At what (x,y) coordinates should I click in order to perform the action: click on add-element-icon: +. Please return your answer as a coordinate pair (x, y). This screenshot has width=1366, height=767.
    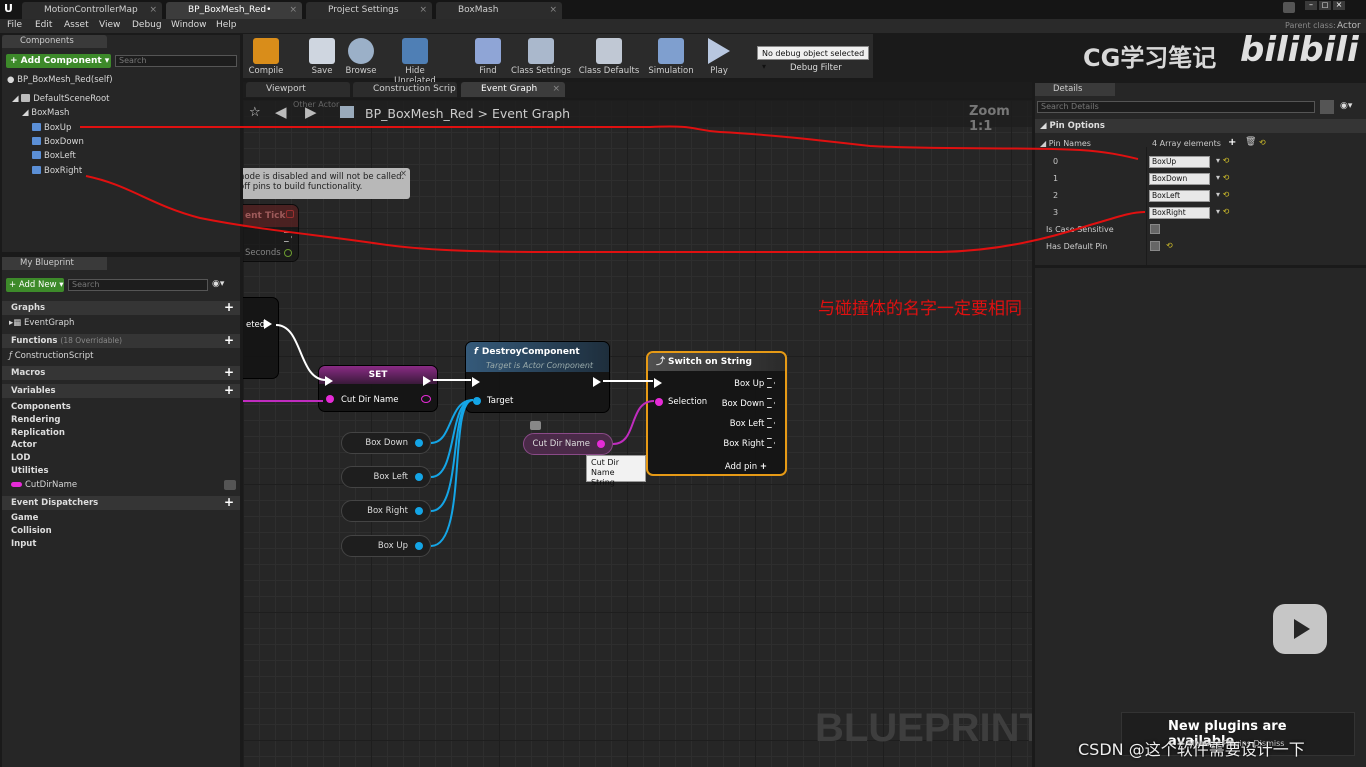
    Looking at the image, I should click on (1232, 142).